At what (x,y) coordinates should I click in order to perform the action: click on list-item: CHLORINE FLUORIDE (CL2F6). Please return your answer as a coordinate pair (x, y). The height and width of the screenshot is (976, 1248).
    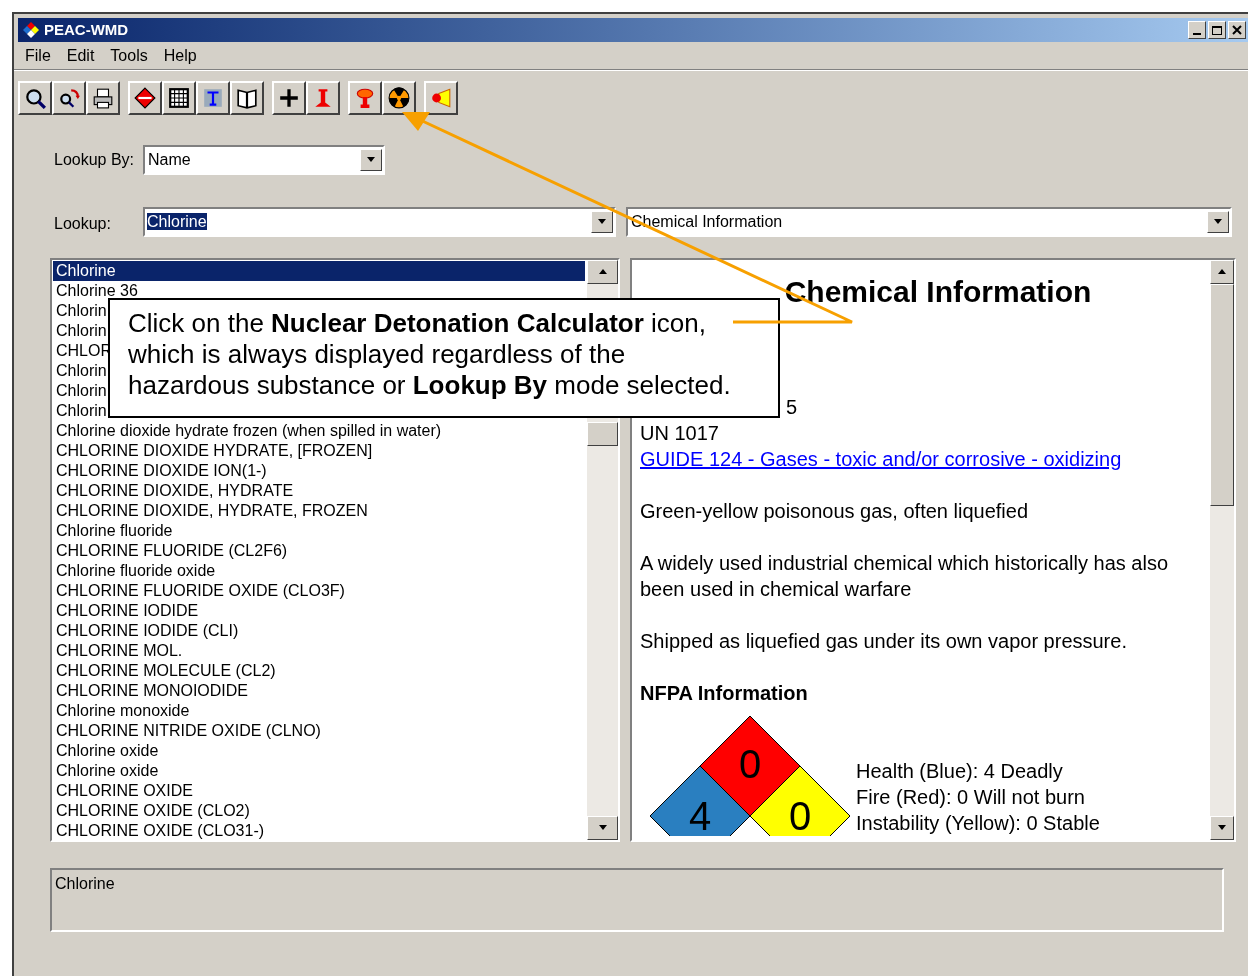
    Looking at the image, I should click on (319, 551).